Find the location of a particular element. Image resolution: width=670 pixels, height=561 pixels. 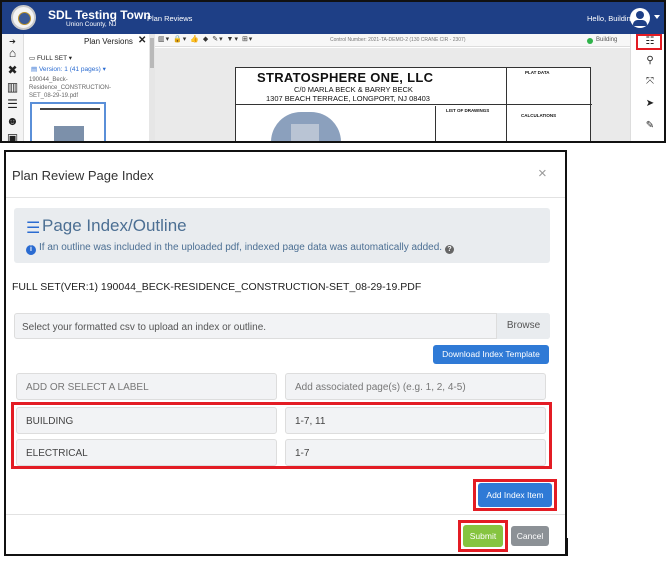

download-template-button: Download Index Template is located at coordinates (491, 354).